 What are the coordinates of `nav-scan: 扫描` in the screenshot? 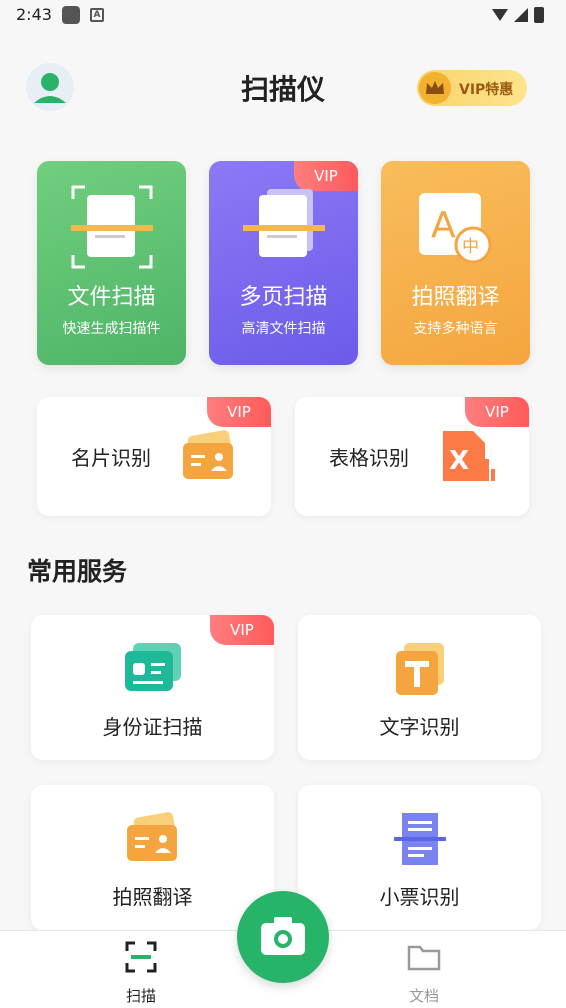 It's located at (141, 972).